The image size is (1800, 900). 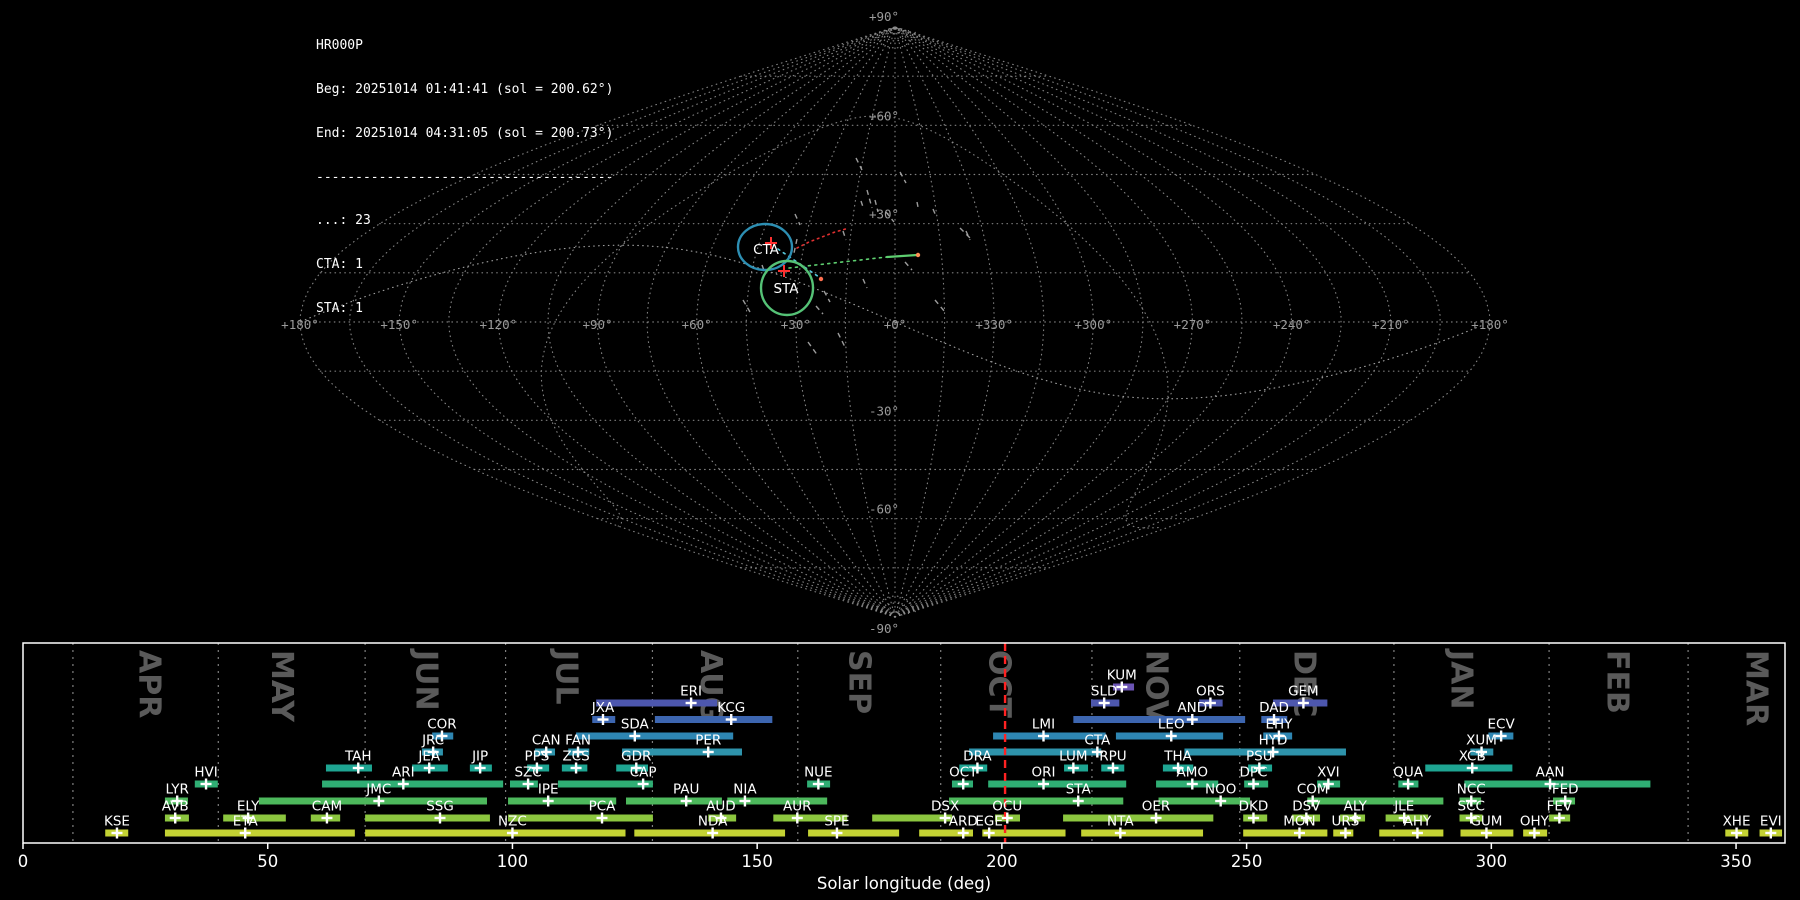 I want to click on radiant-label-cta: CTA, so click(x=766, y=250).